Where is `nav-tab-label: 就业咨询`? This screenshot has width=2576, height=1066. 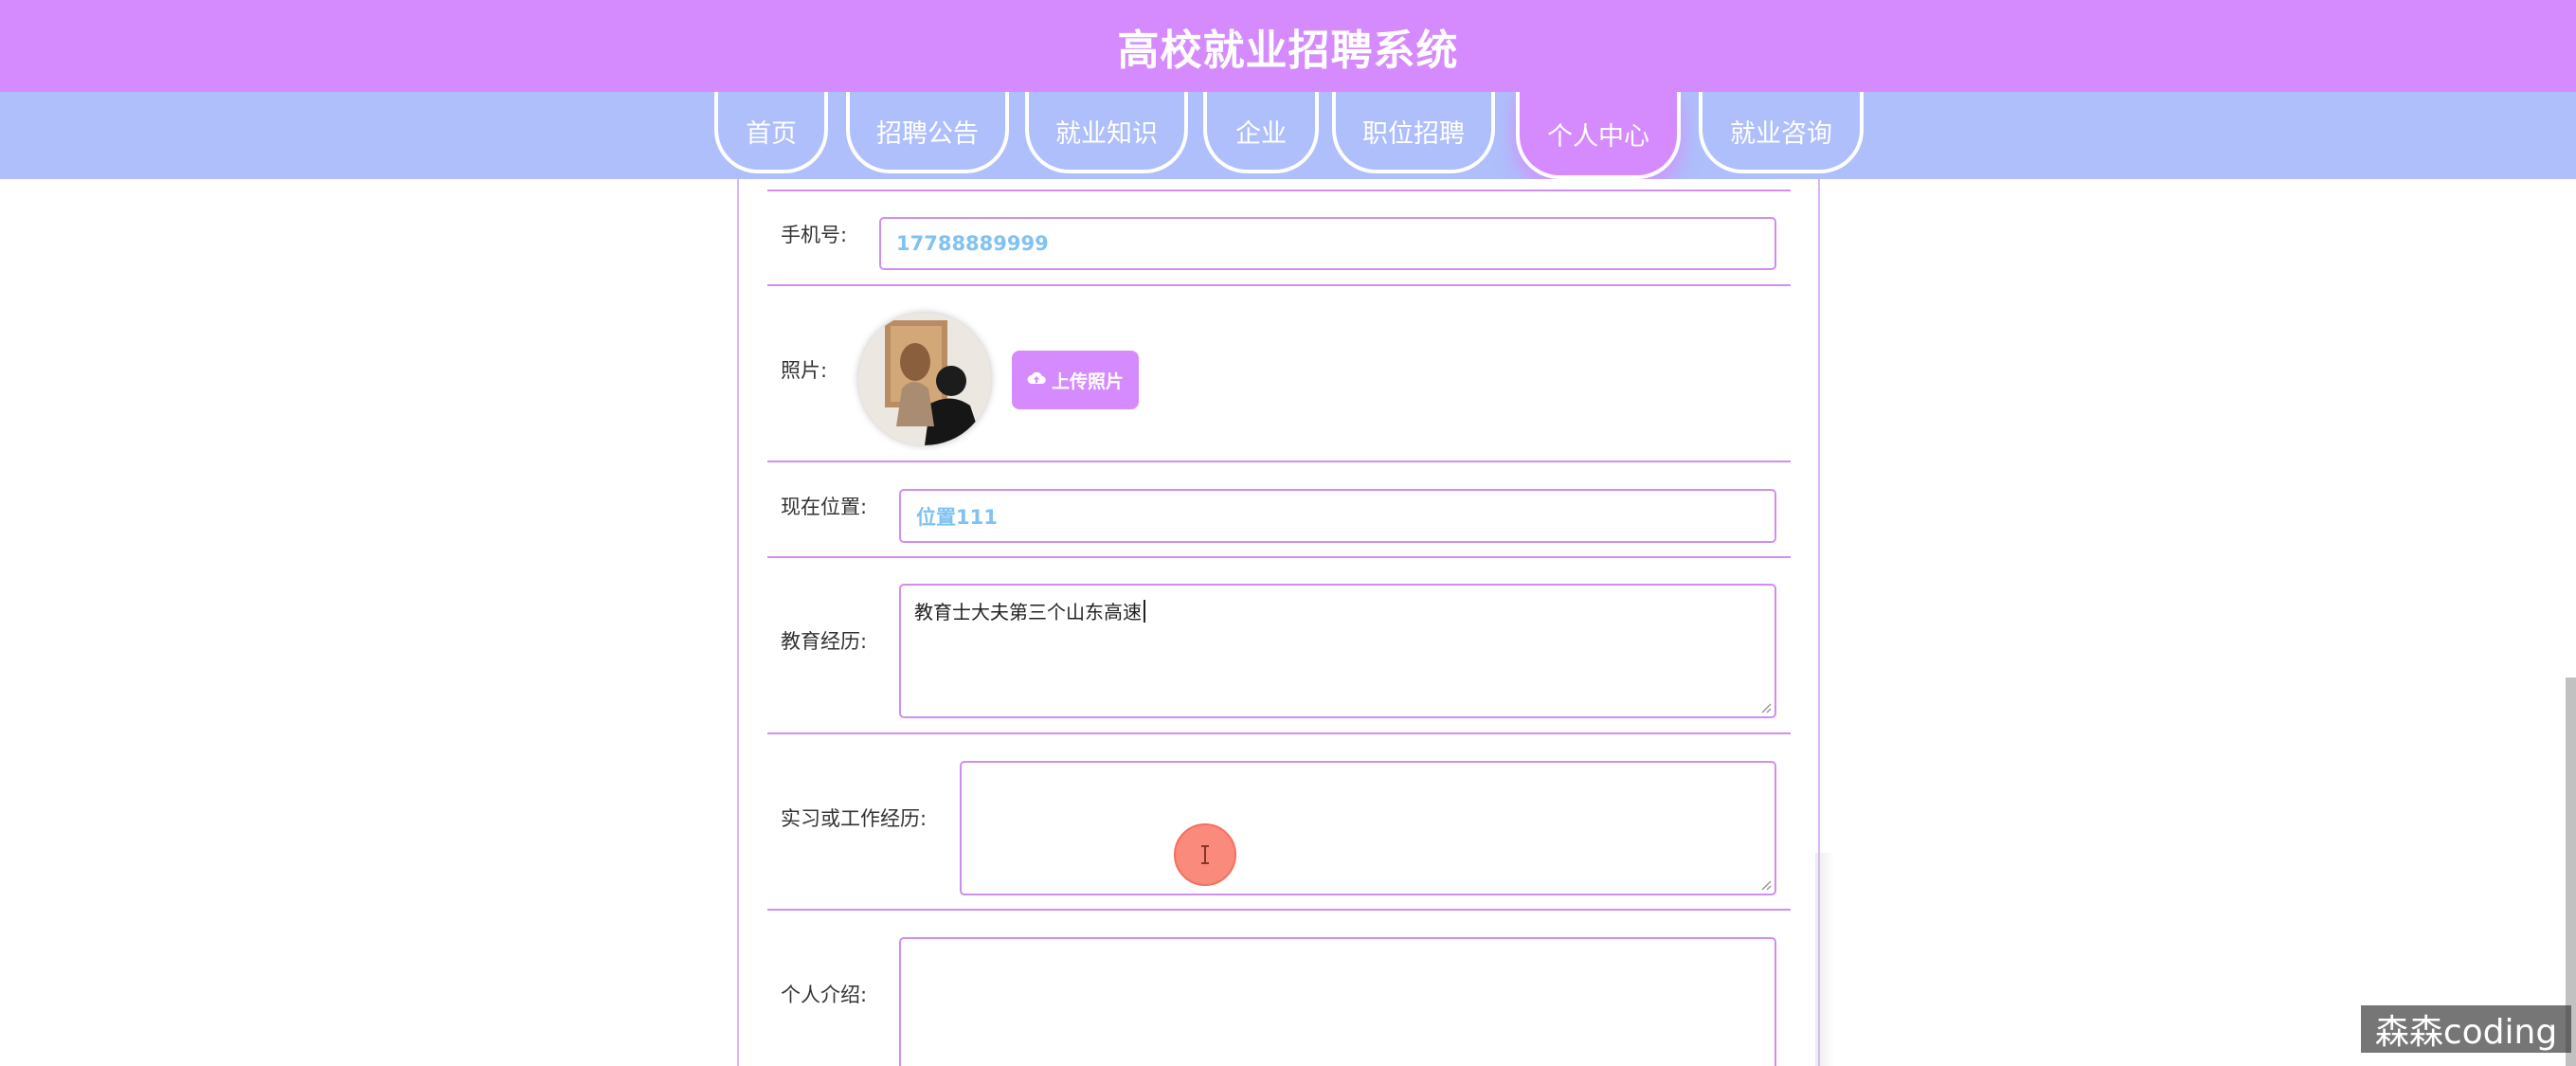
nav-tab-label: 就业咨询 is located at coordinates (1781, 133).